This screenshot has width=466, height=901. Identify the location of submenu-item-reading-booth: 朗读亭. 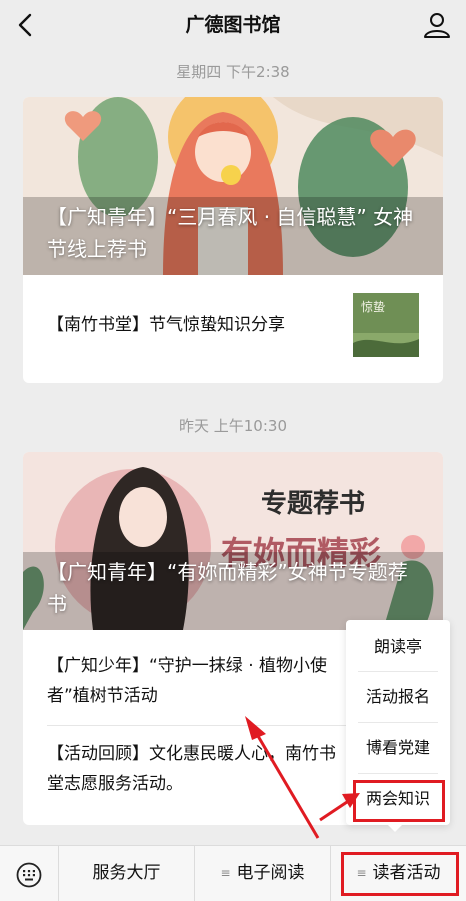
(398, 647).